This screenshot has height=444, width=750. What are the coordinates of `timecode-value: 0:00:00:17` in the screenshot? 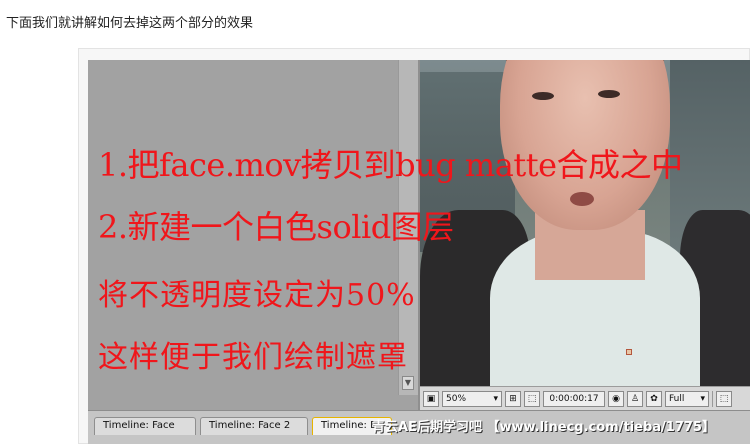 It's located at (574, 398).